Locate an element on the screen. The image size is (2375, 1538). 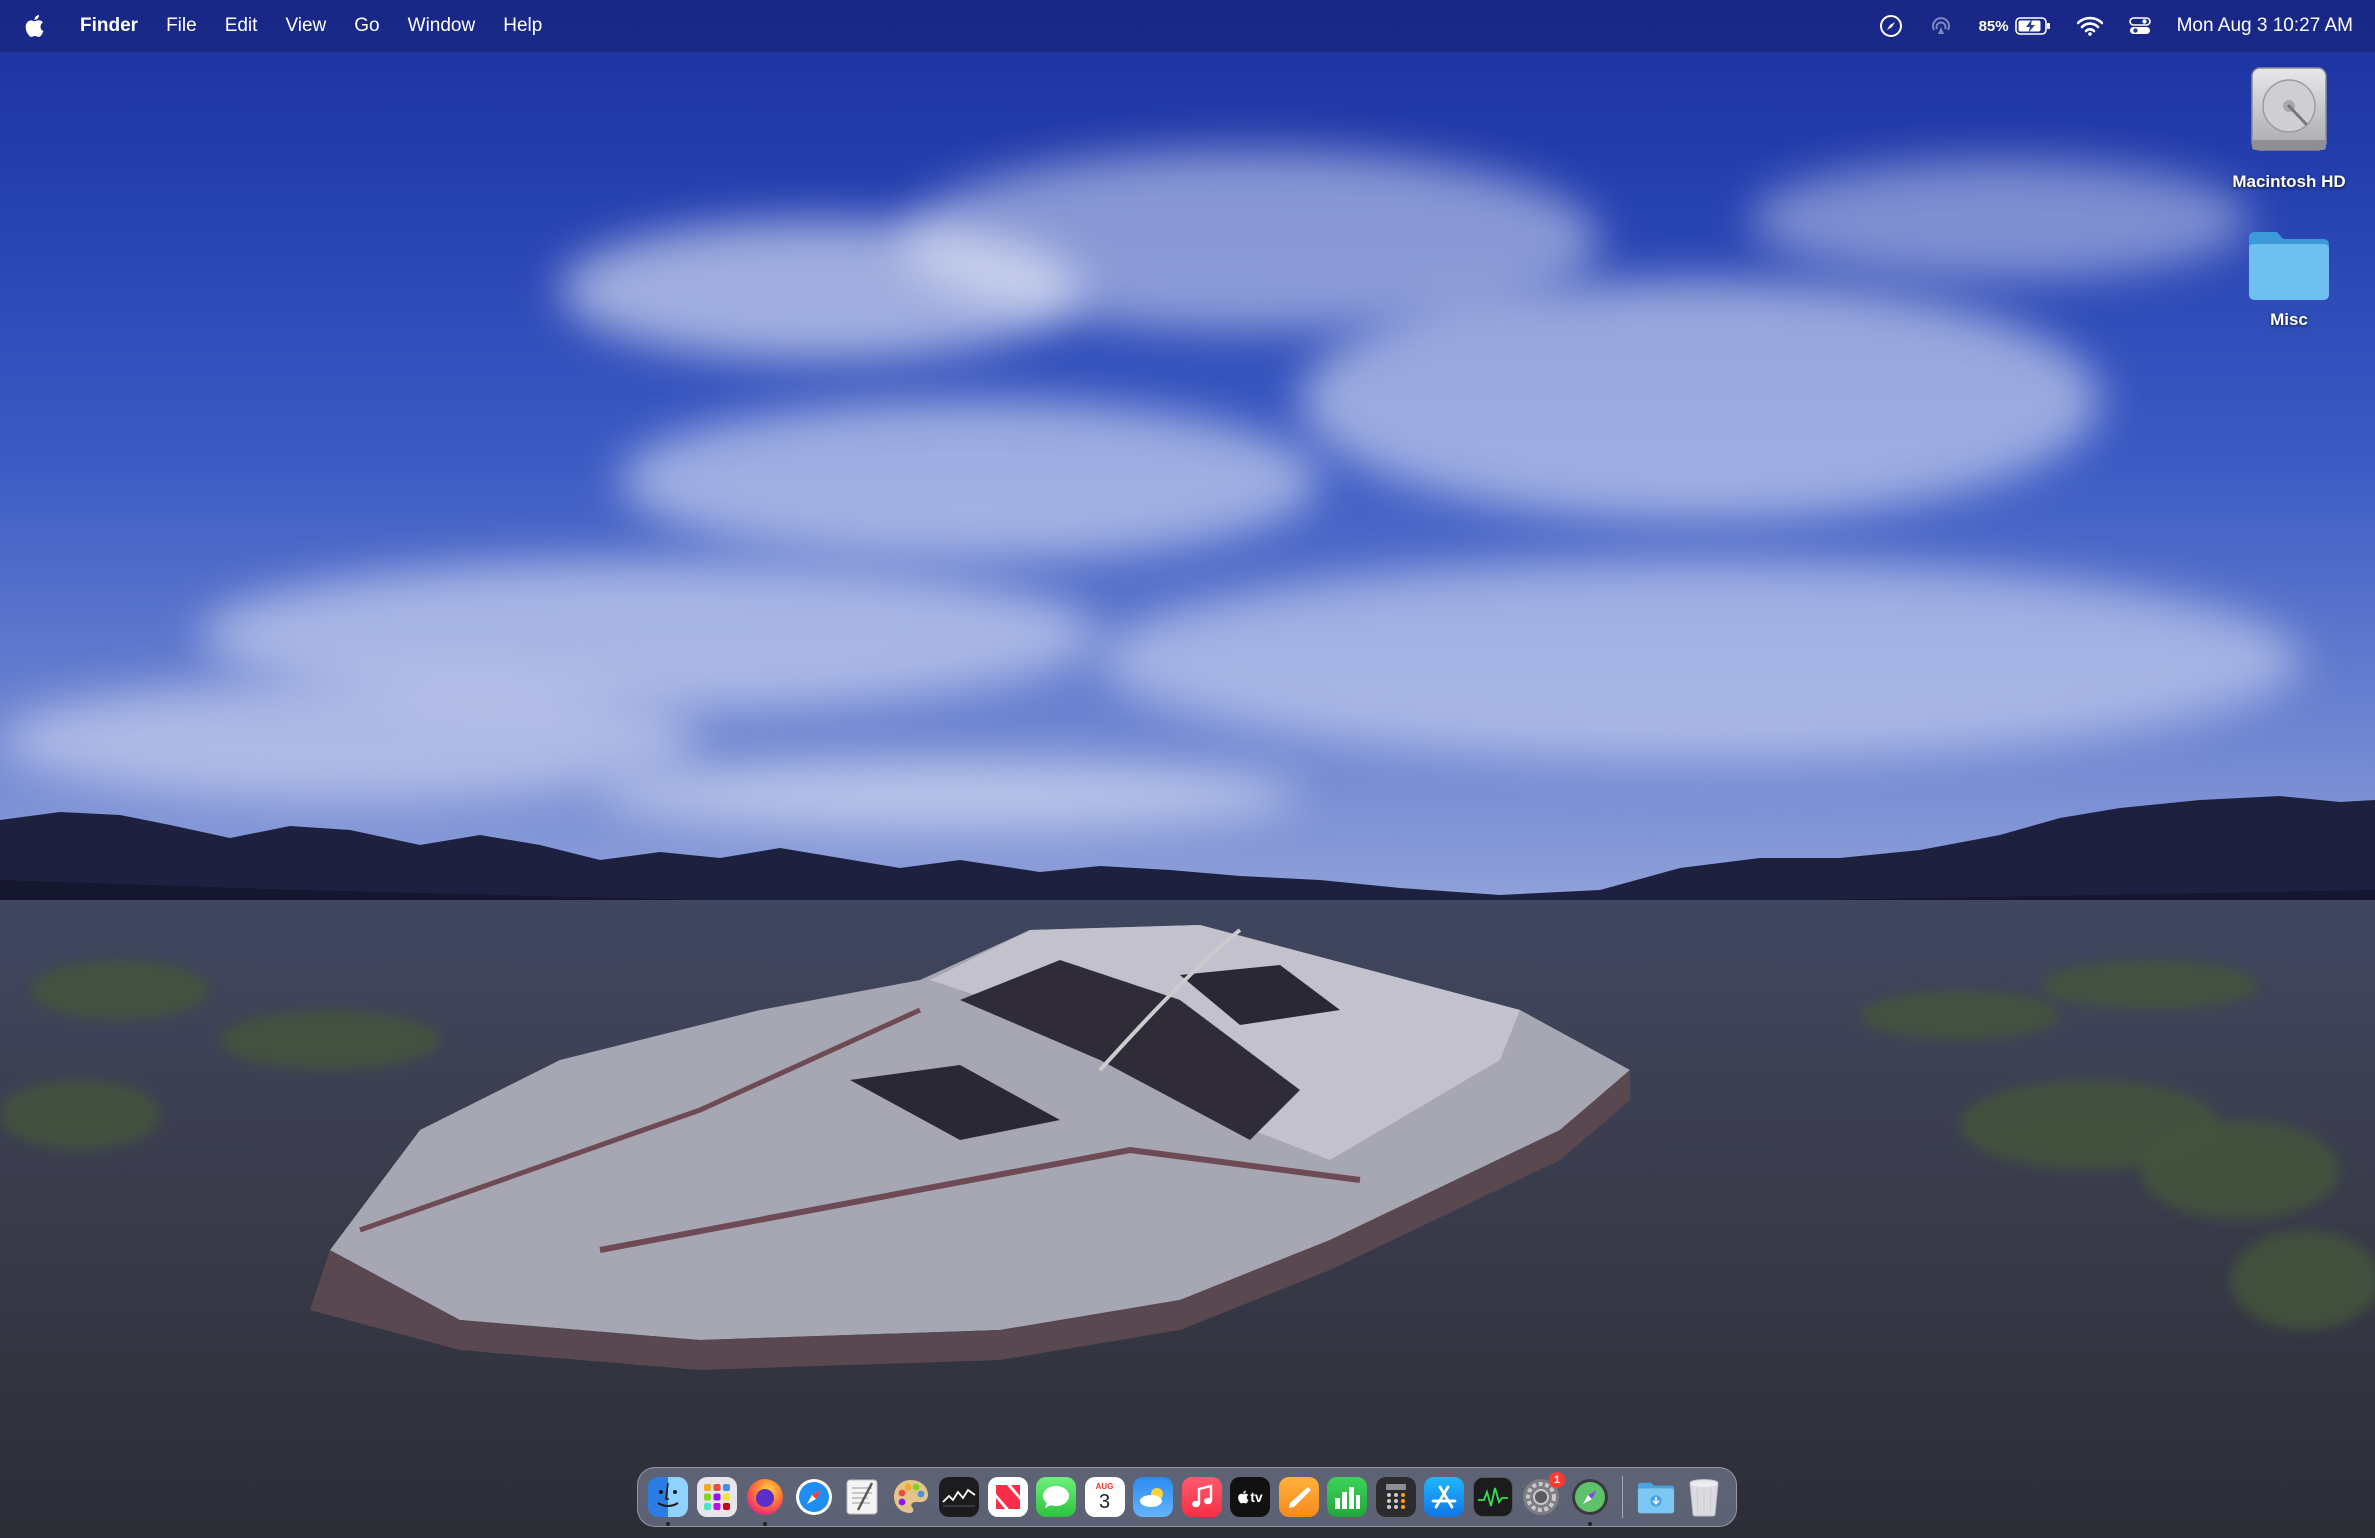
dock-activity-monitor is located at coordinates (1492, 1497).